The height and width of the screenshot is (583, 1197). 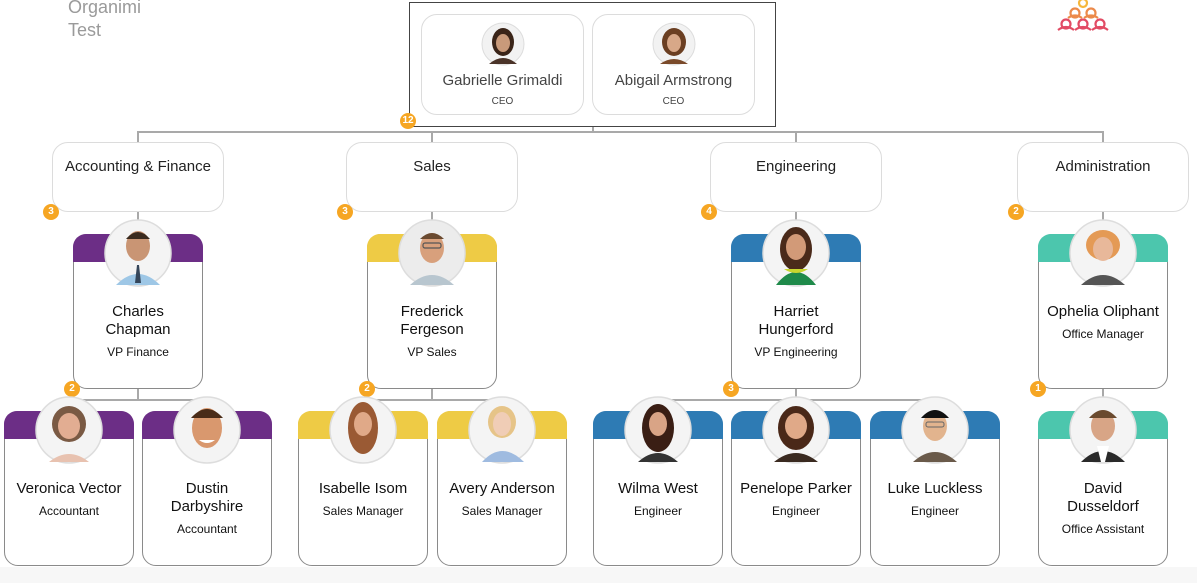 I want to click on organimi-logo-icon, so click(x=1083, y=17).